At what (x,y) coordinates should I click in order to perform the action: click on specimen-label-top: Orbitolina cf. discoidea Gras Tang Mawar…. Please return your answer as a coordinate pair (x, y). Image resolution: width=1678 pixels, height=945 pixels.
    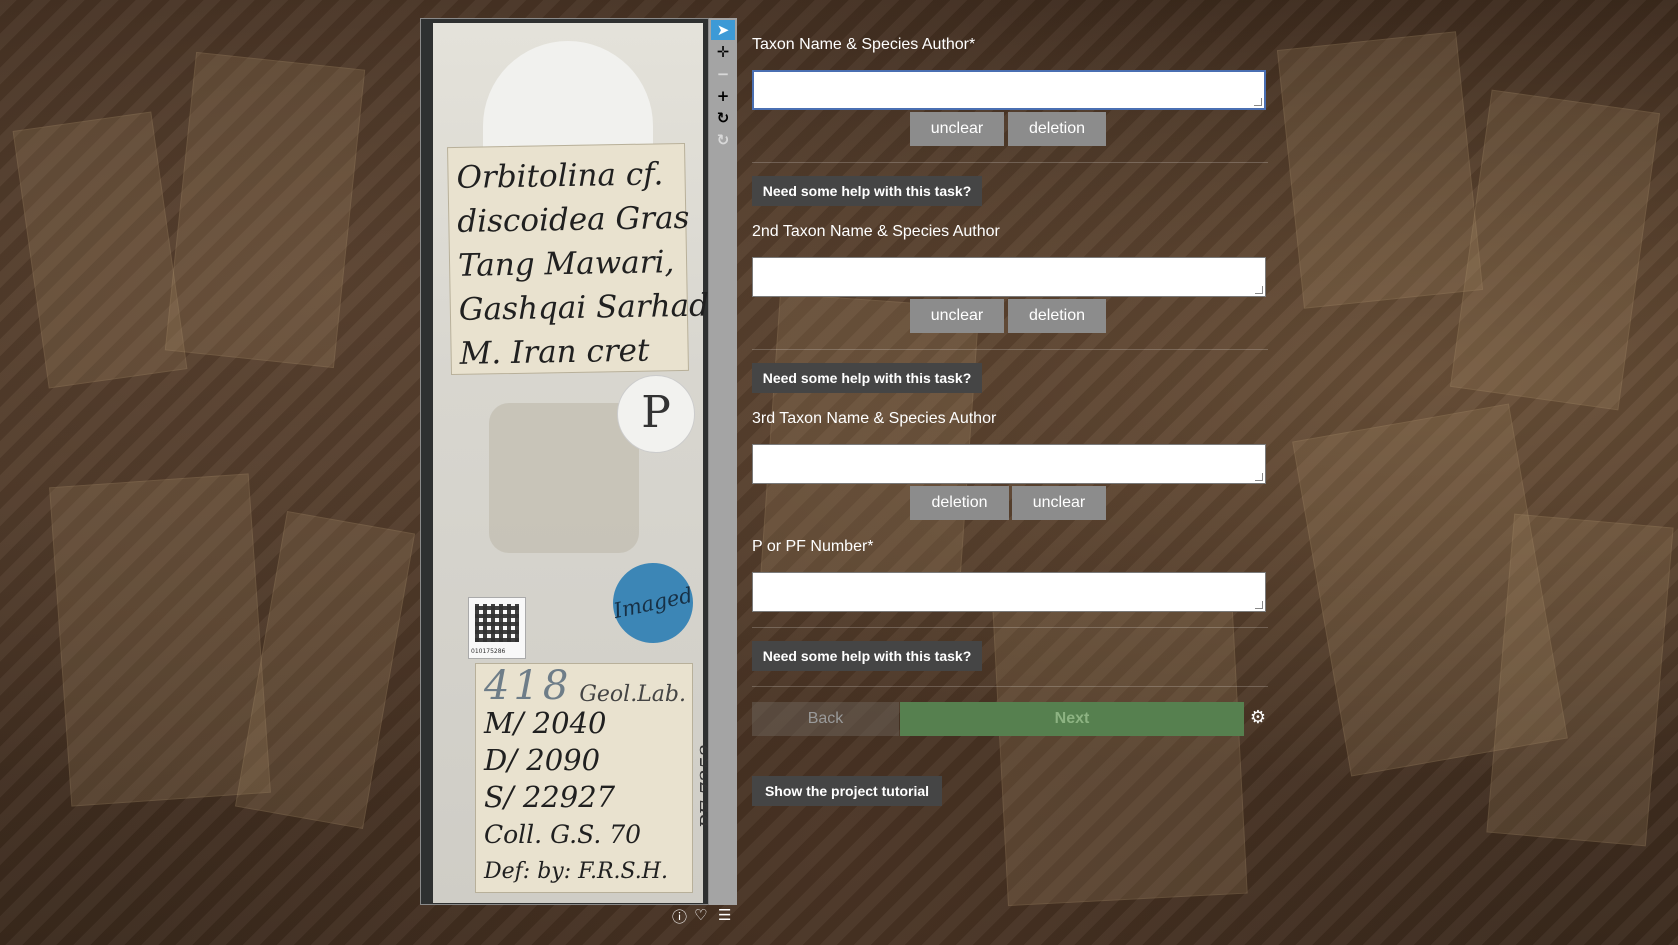
    Looking at the image, I should click on (578, 259).